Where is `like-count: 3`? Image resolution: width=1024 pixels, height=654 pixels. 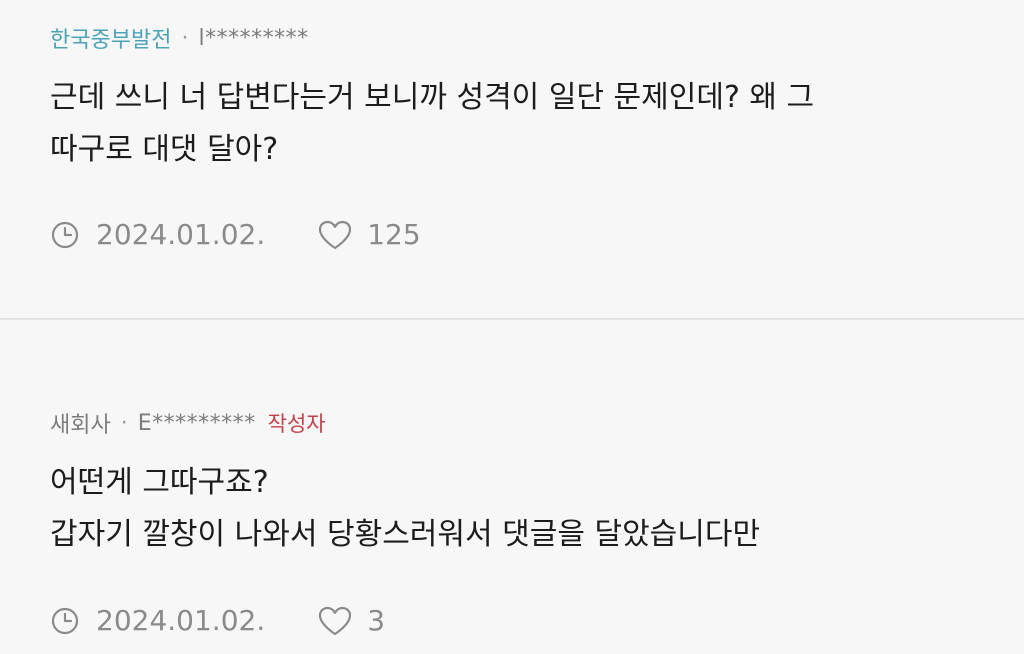 like-count: 3 is located at coordinates (376, 620).